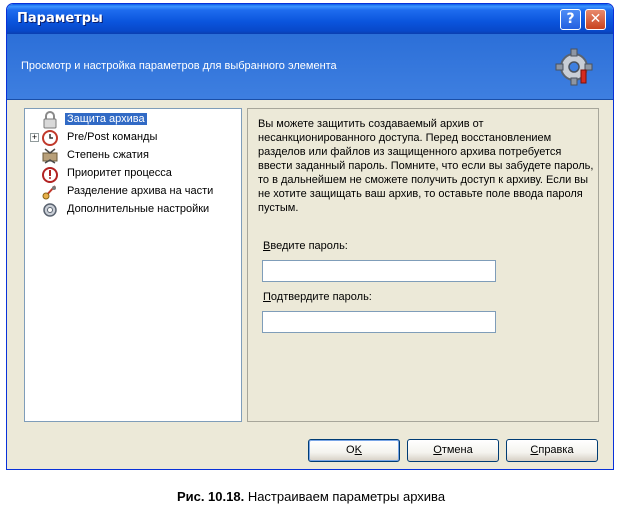 The height and width of the screenshot is (514, 622). Describe the element at coordinates (379, 271) in the screenshot. I see `password-input` at that location.